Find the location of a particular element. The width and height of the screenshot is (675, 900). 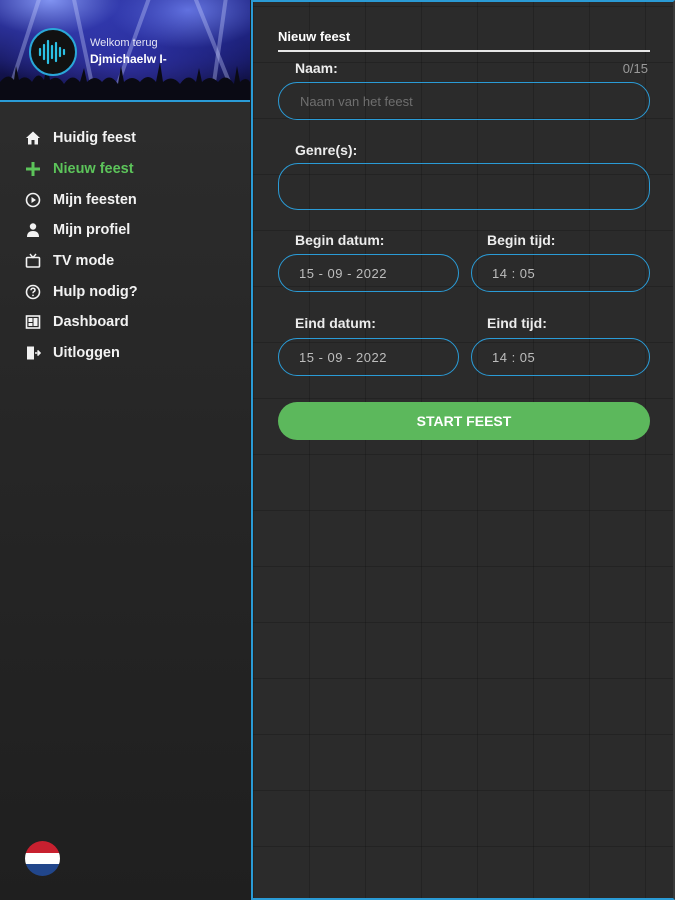

page-title: Nieuw feest is located at coordinates (314, 36).